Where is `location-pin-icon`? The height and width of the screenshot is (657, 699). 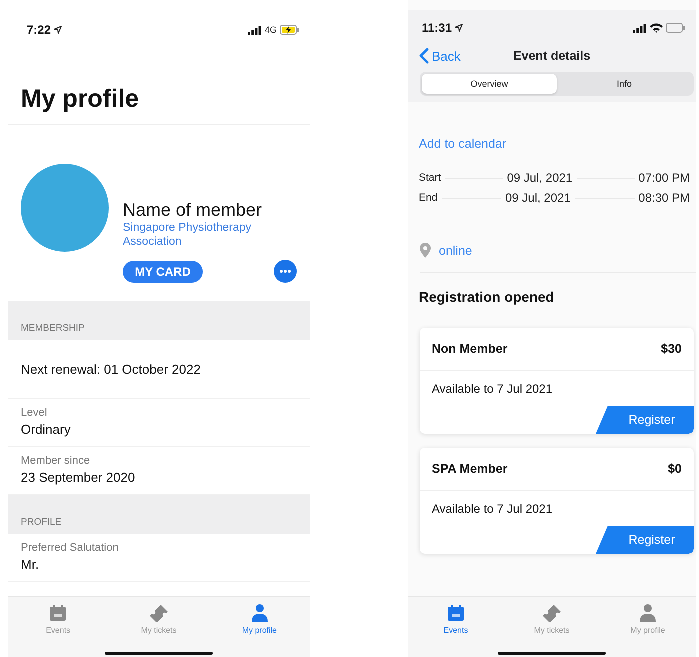 location-pin-icon is located at coordinates (425, 250).